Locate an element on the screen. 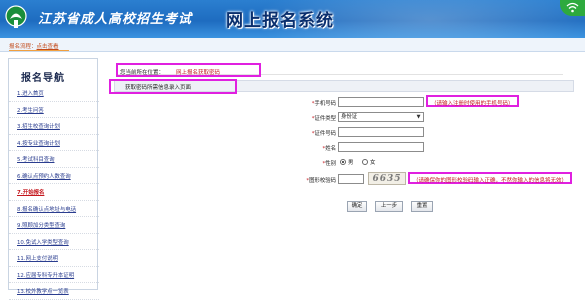 This screenshot has width=585, height=300. breadcrumb-underline is located at coordinates (39, 50).